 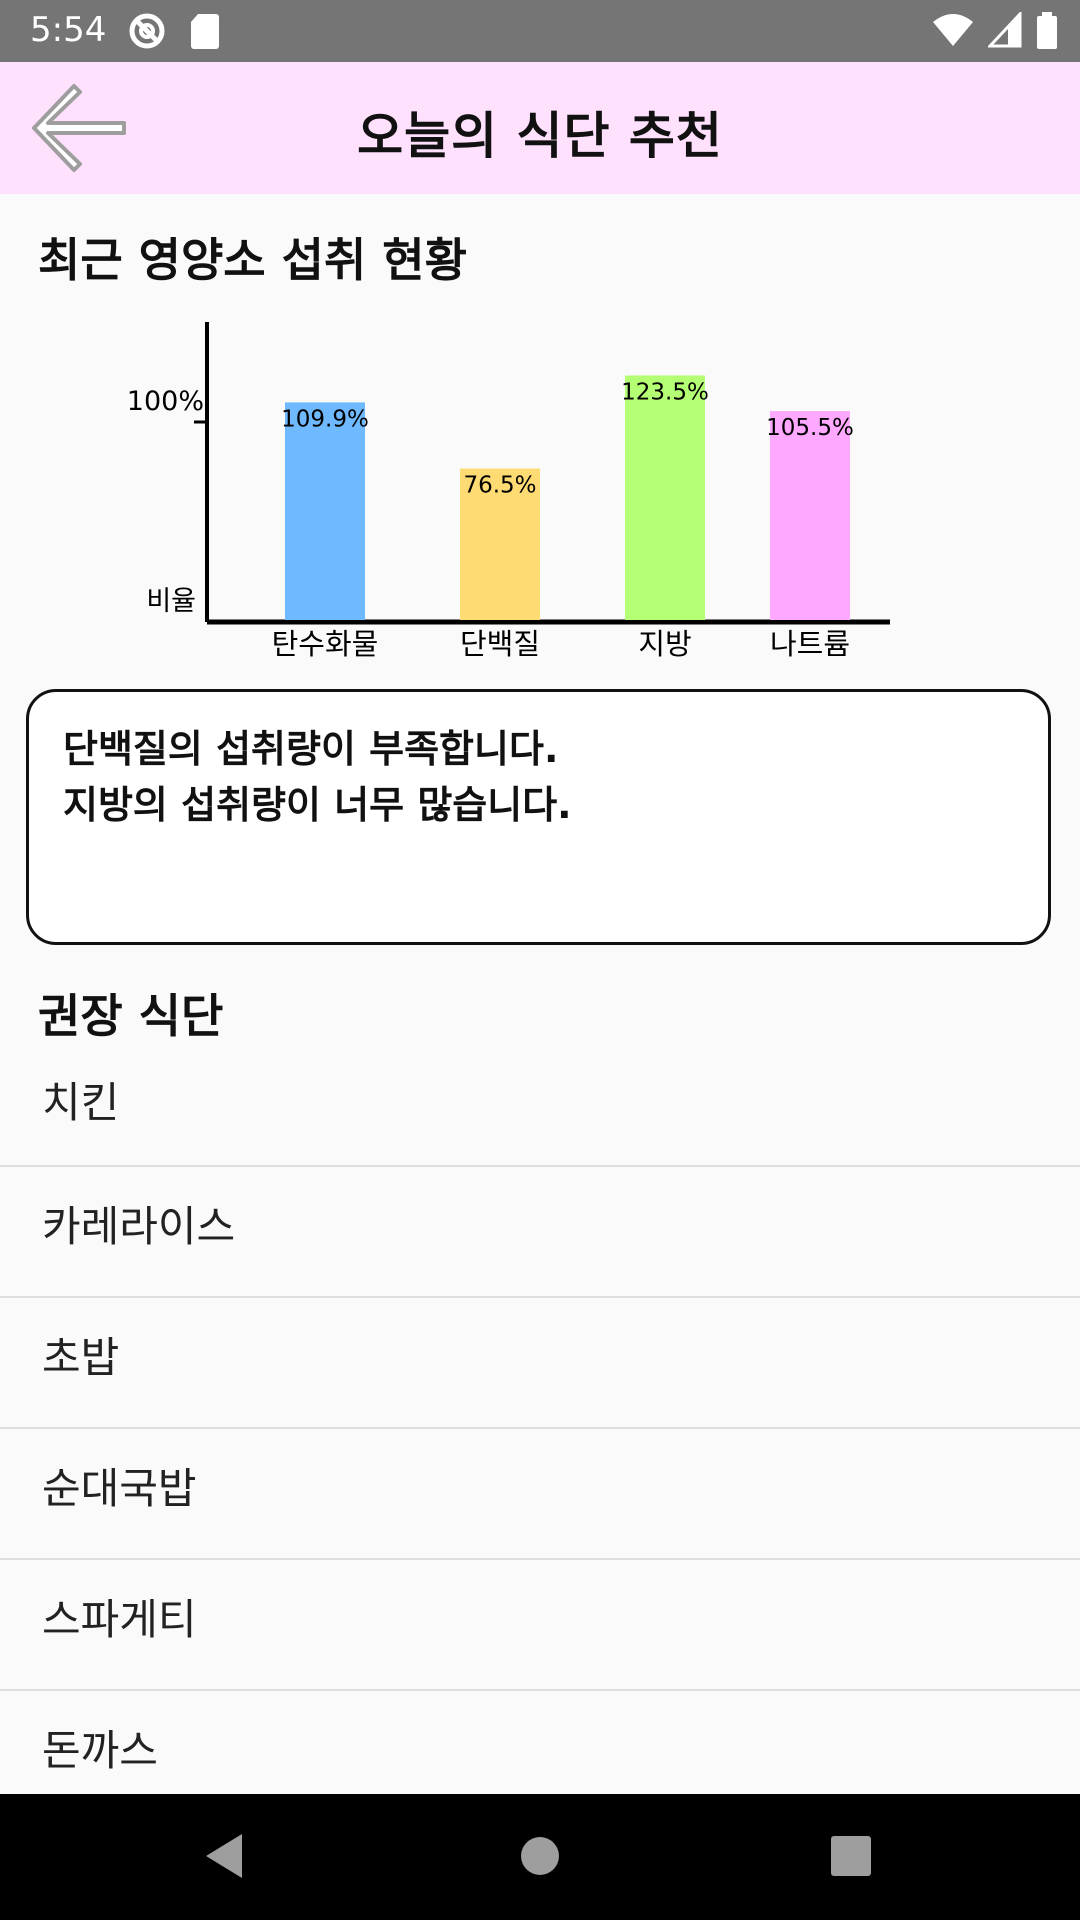 I want to click on bar-value-label: 123.5%, so click(x=665, y=392).